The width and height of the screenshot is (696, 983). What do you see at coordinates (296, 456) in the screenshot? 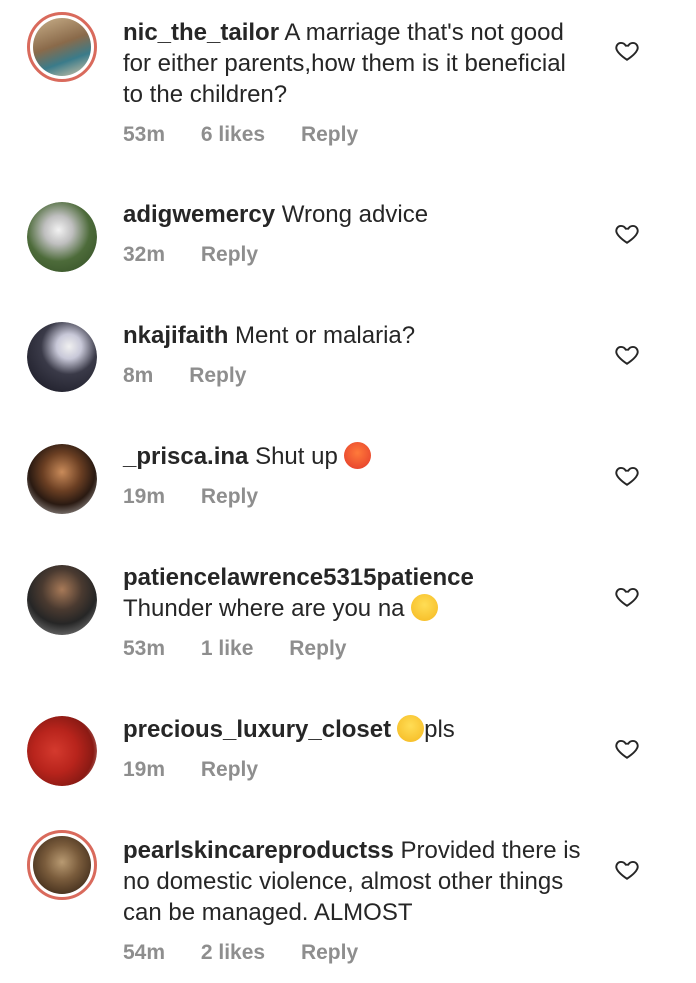
I see `comment-text: Shut up` at bounding box center [296, 456].